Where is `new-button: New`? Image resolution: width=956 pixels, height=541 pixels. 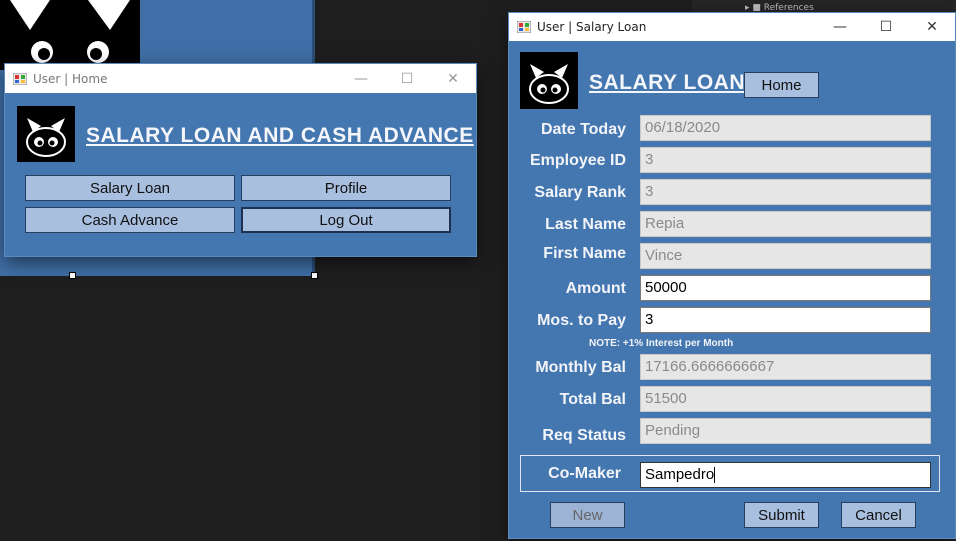 new-button: New is located at coordinates (587, 515).